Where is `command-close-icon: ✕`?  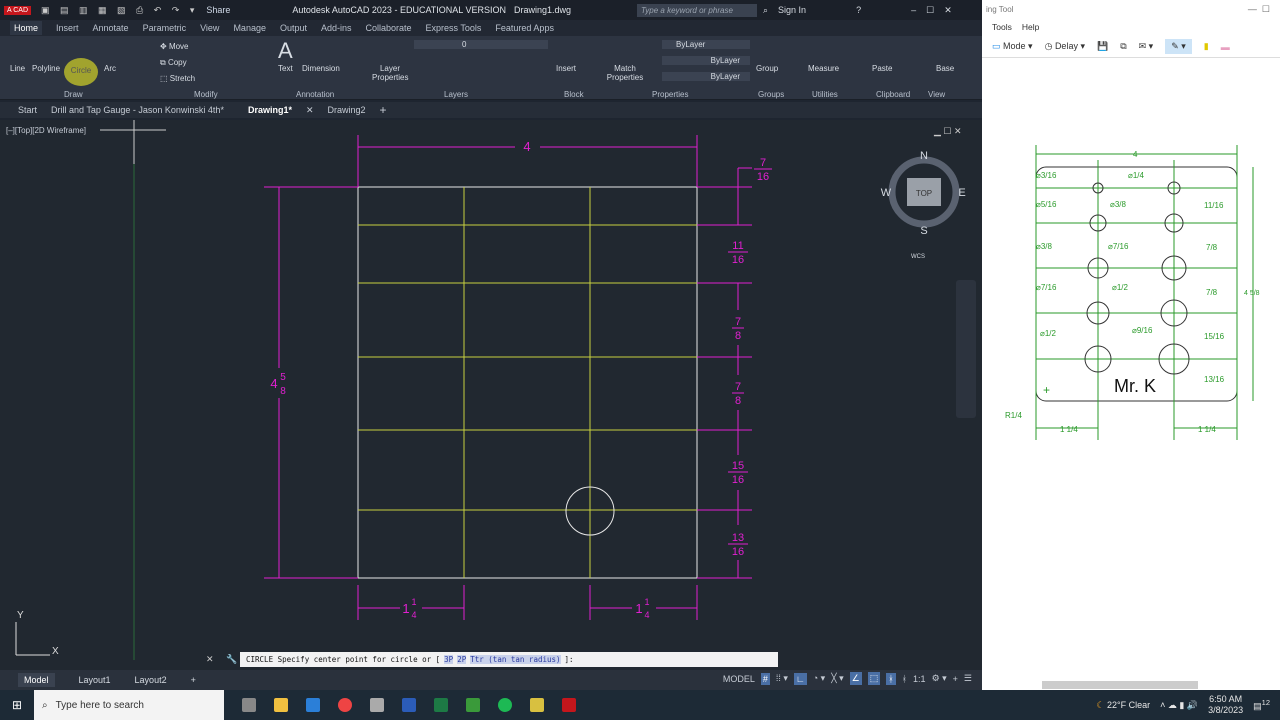 command-close-icon: ✕ is located at coordinates (210, 659).